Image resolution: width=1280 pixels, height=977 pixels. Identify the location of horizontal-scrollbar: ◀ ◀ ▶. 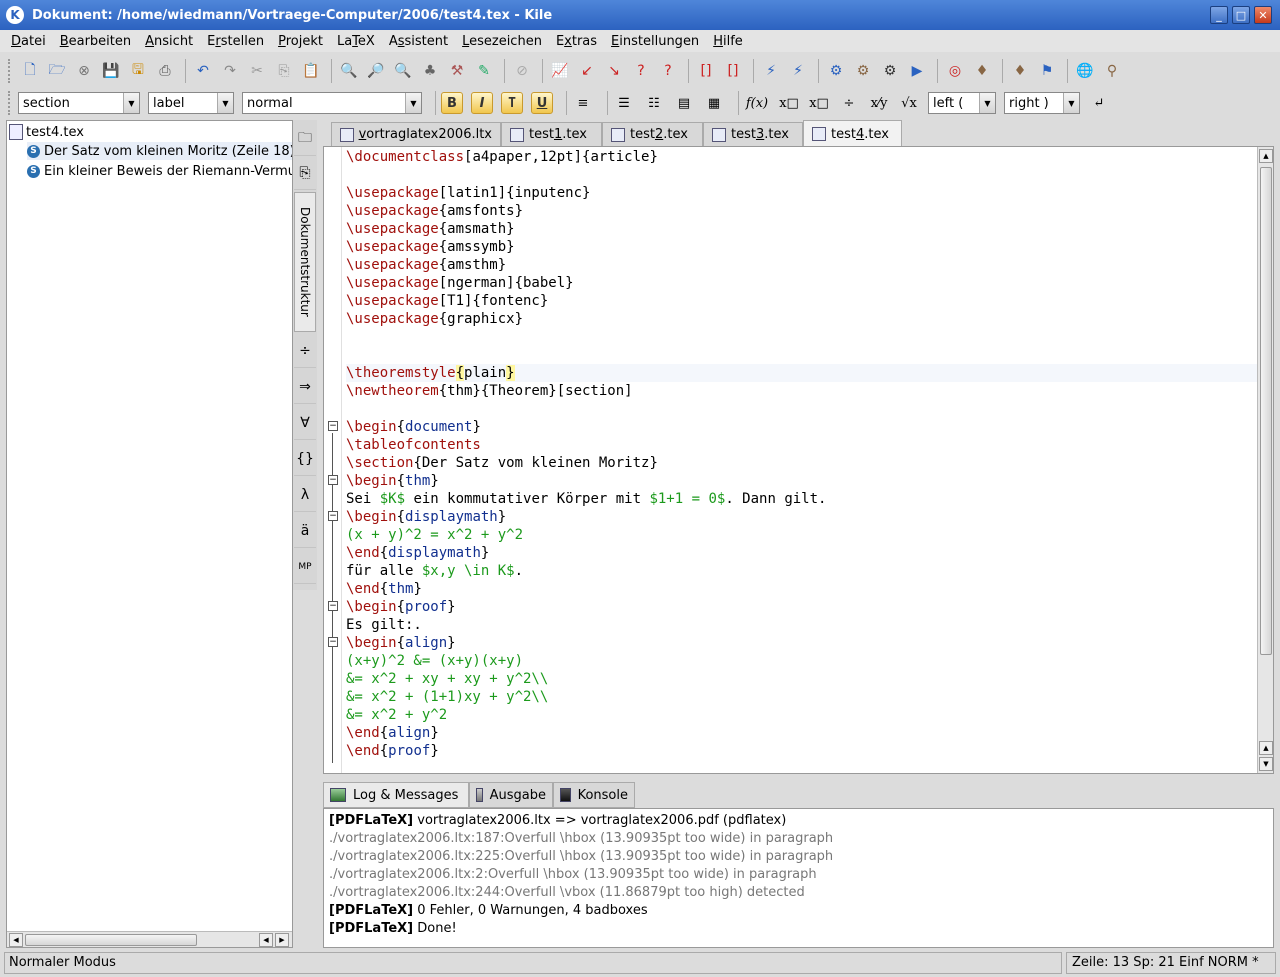
(149, 939).